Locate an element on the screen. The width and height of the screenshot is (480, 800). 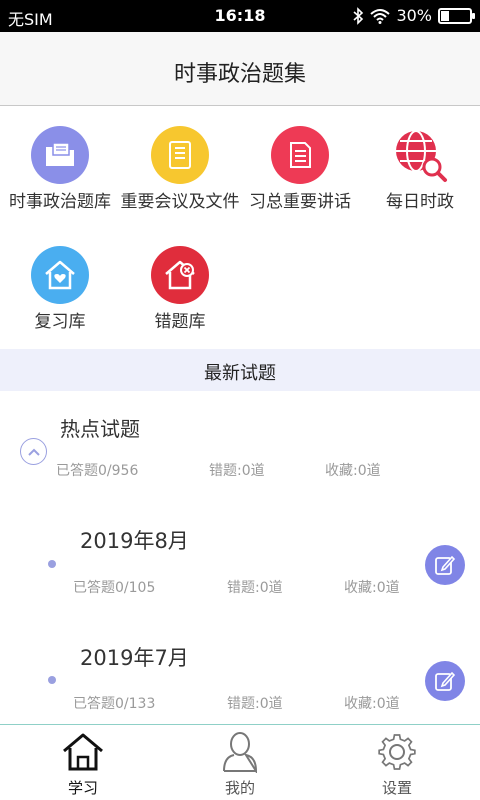
chevron-up-icon is located at coordinates (33, 452).